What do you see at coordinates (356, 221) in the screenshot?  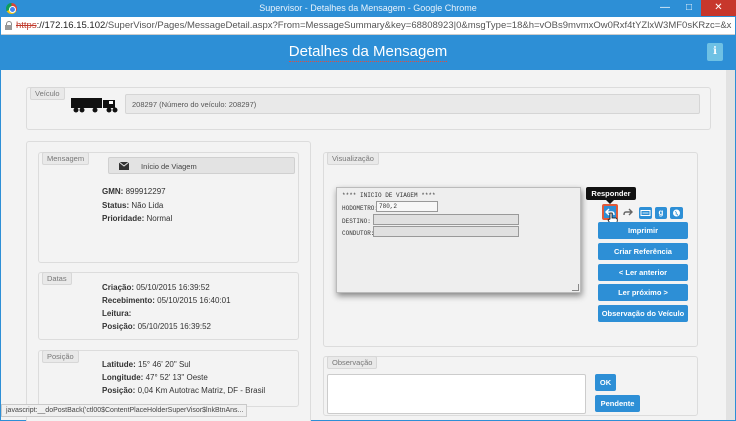 I see `destino-label: DESTINO:` at bounding box center [356, 221].